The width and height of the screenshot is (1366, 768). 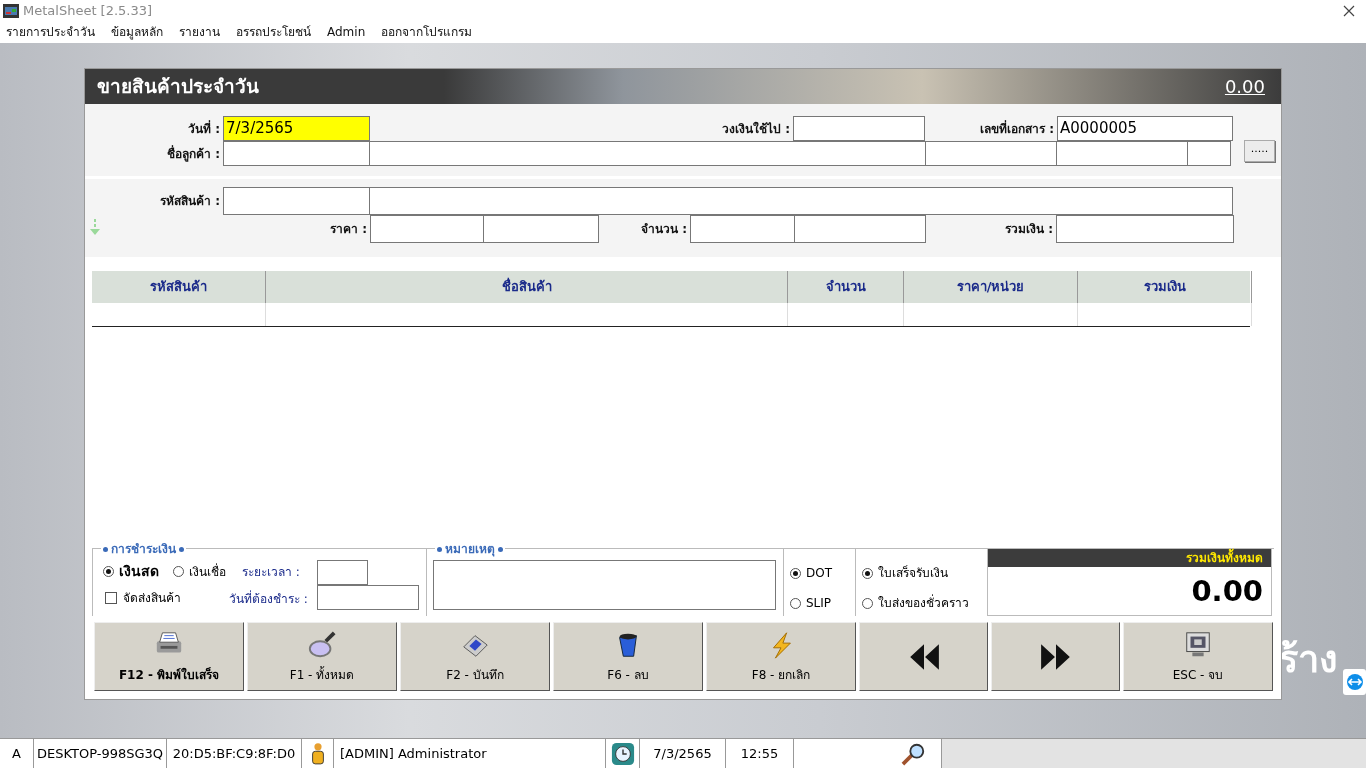 I want to click on close-icon, so click(x=1349, y=10).